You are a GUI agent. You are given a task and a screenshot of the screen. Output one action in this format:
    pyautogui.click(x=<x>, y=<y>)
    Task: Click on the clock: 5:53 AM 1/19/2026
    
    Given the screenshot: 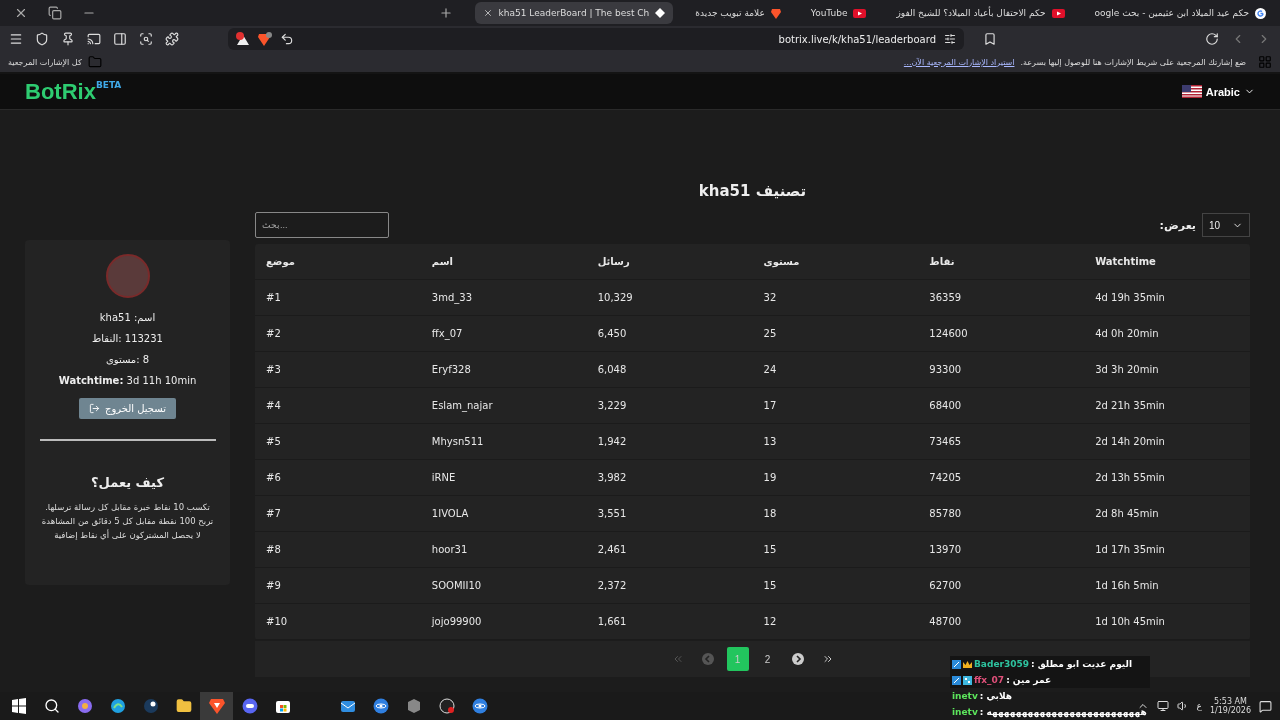 What is the action you would take?
    pyautogui.click(x=1230, y=706)
    